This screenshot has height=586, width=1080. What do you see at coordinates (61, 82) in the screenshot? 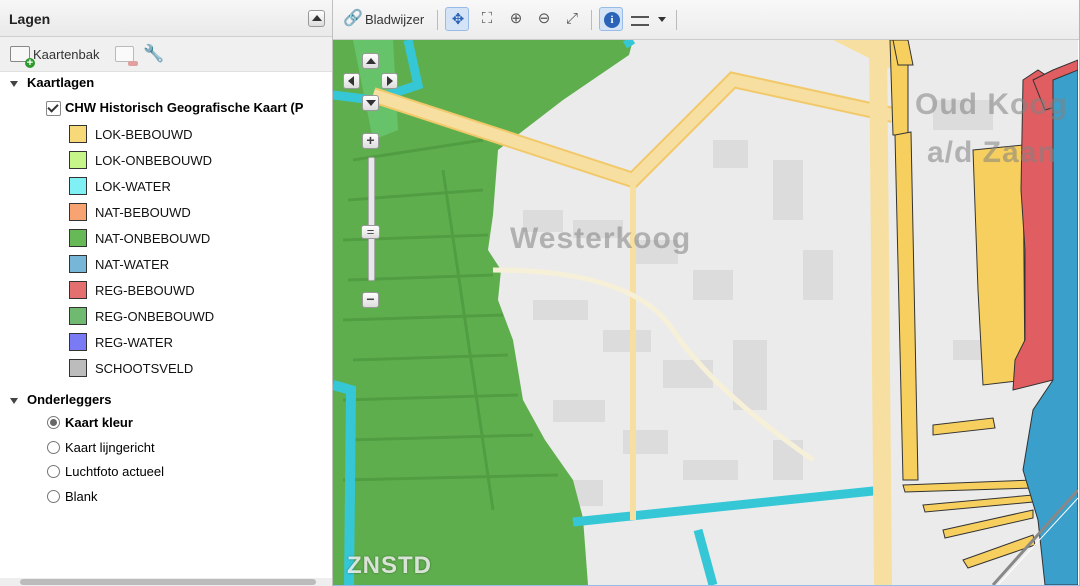
I see `section-heading: Kaartlagen` at bounding box center [61, 82].